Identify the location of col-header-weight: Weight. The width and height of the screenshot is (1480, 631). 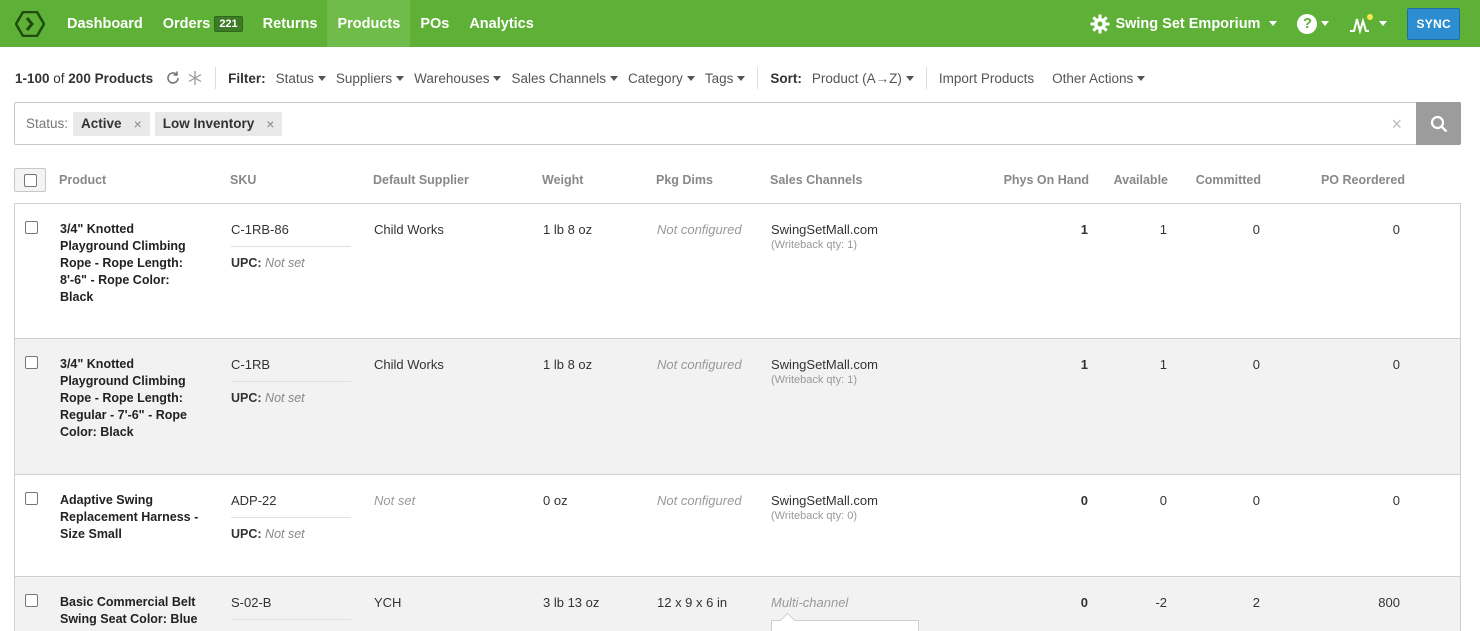
(562, 180).